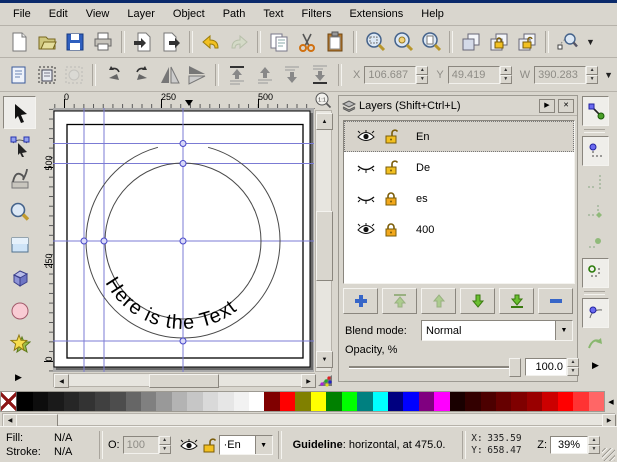 This screenshot has width=617, height=462. Describe the element at coordinates (184, 100) in the screenshot. I see `horizontal-ruler: 0 250 500` at that location.